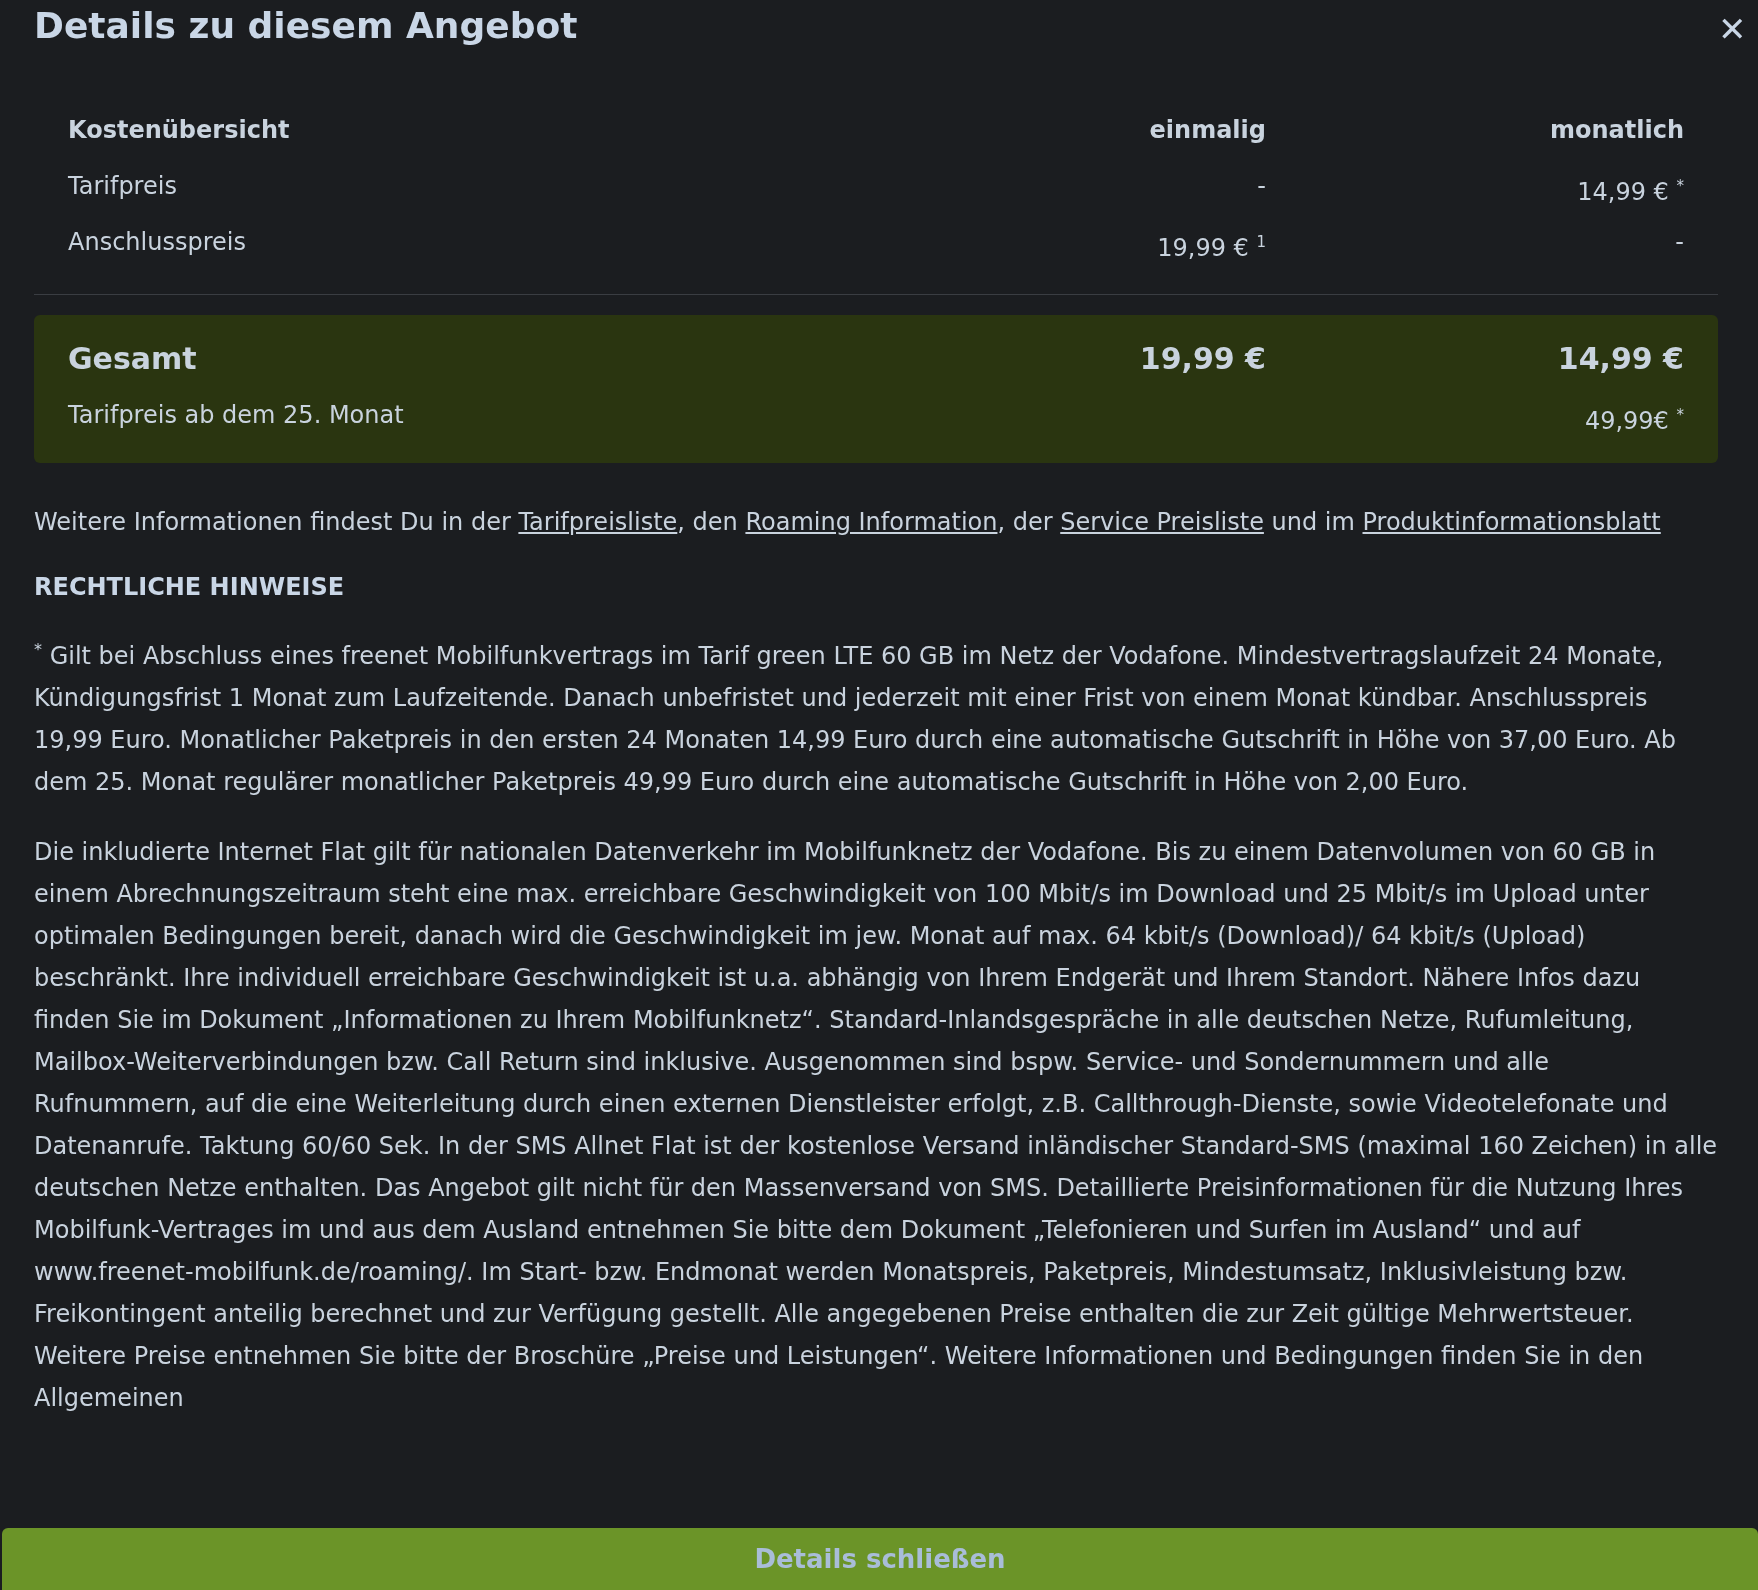 The image size is (1758, 1590). I want to click on column-header: einmalig, so click(1207, 130).